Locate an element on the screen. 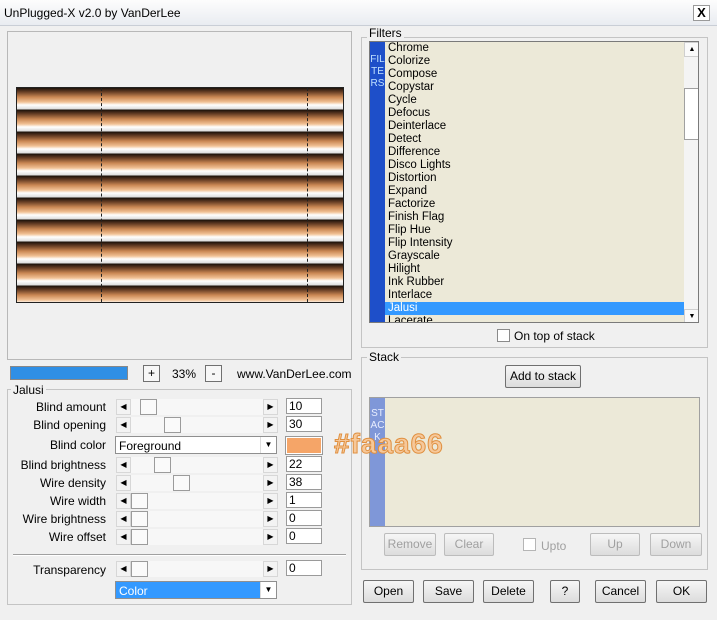 The height and width of the screenshot is (620, 717). filter-item: Colorize is located at coordinates (534, 61).